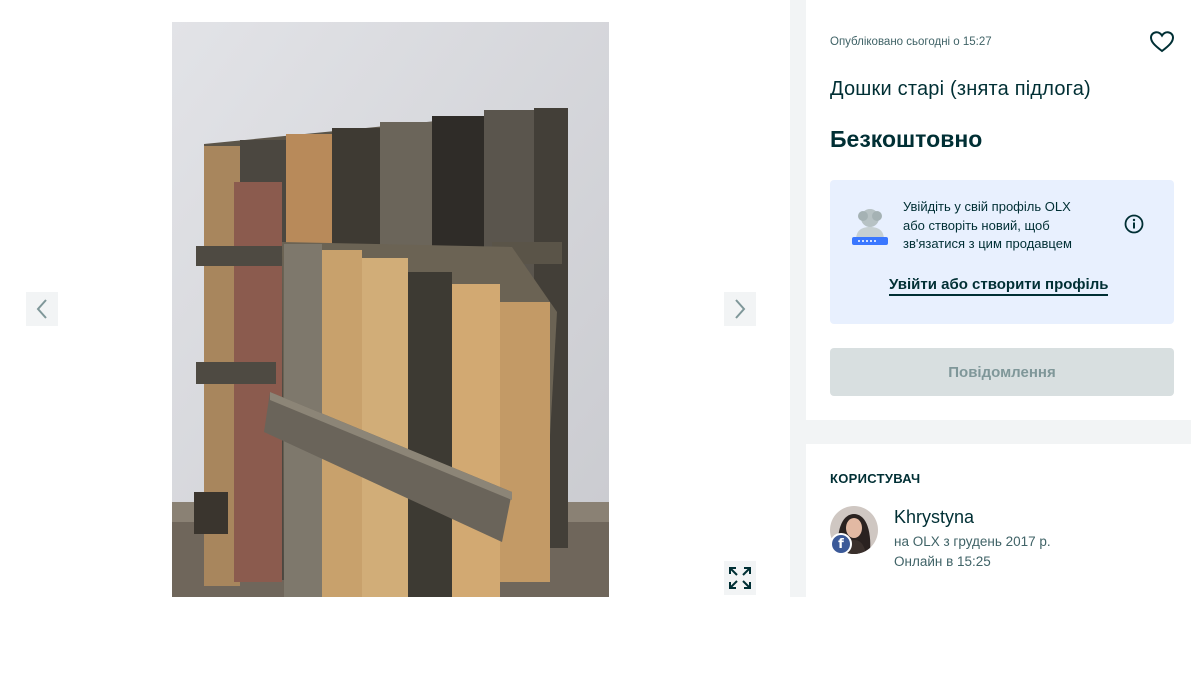  I want to click on seller-last-online: Онлайн в 15:25, so click(942, 561).